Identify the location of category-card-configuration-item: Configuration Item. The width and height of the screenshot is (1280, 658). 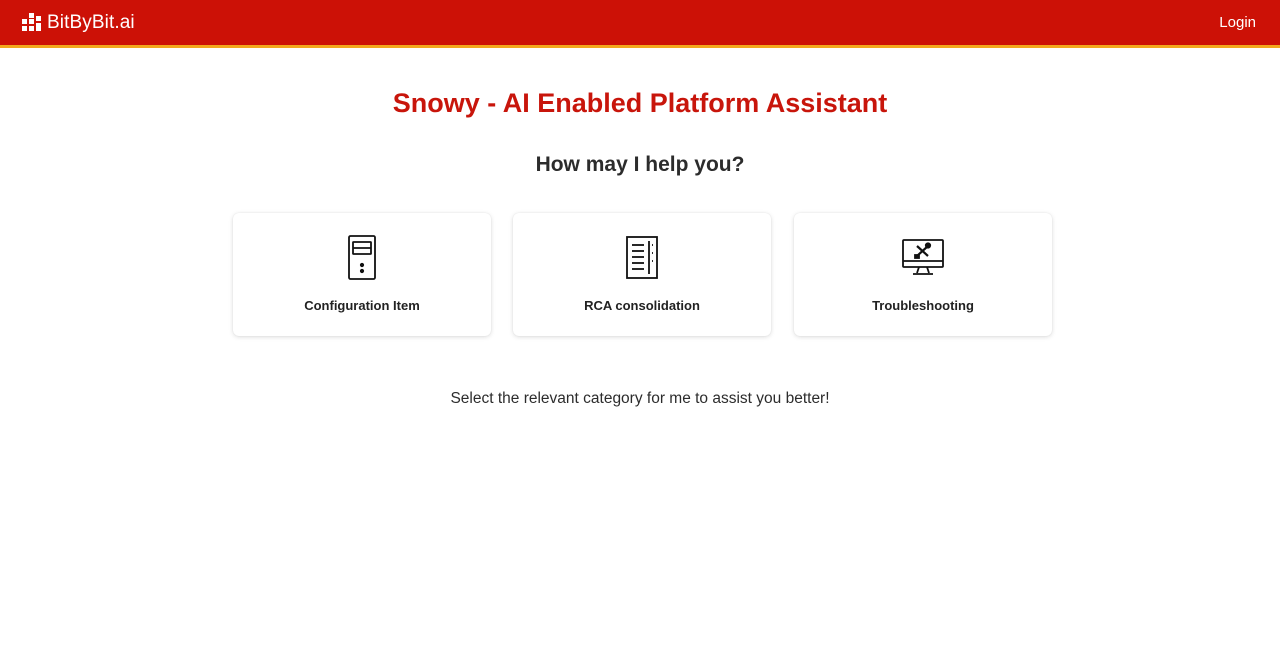
(362, 274).